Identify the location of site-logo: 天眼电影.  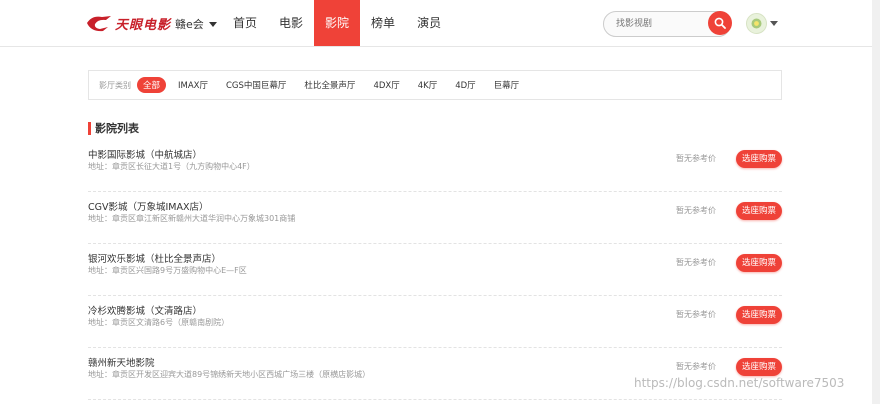
(128, 23).